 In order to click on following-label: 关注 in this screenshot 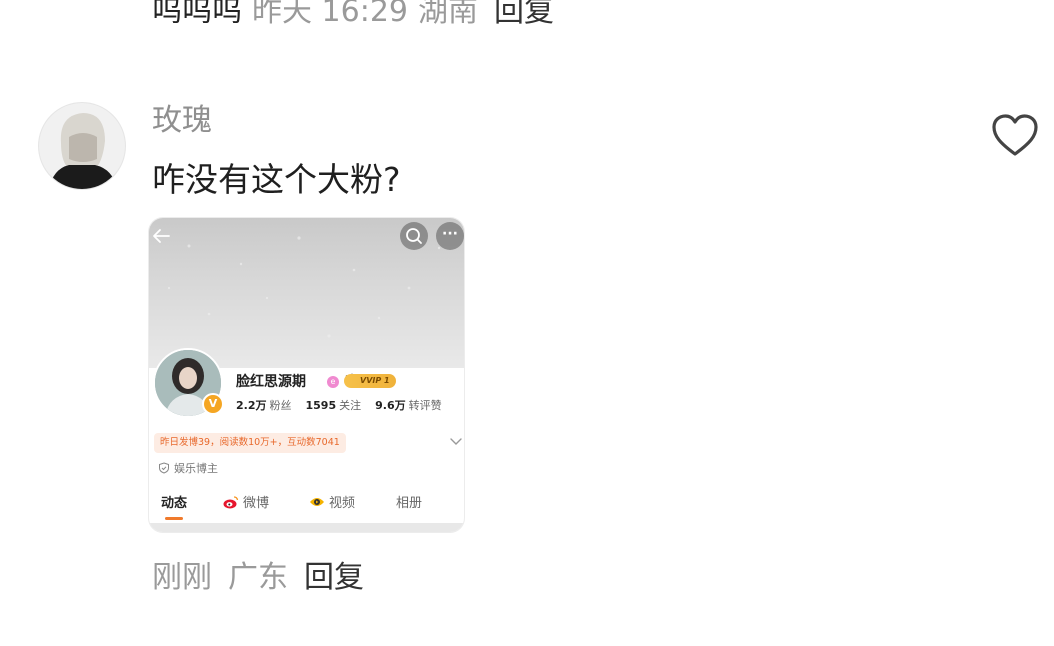, I will do `click(350, 405)`.